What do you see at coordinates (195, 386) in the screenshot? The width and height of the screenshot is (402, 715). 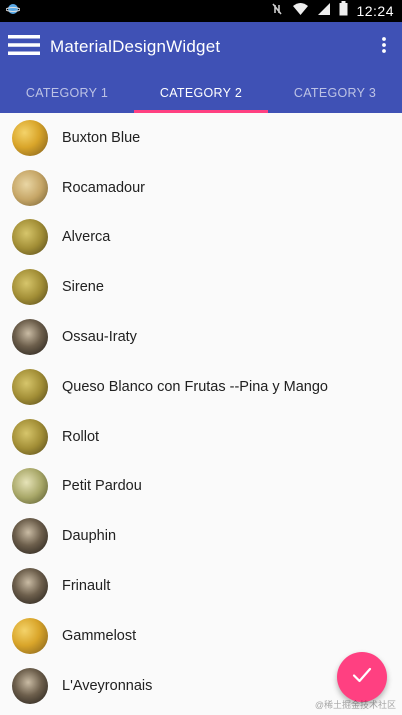 I see `list-item-label: Queso Blanco con Frutas --Pina y Mango` at bounding box center [195, 386].